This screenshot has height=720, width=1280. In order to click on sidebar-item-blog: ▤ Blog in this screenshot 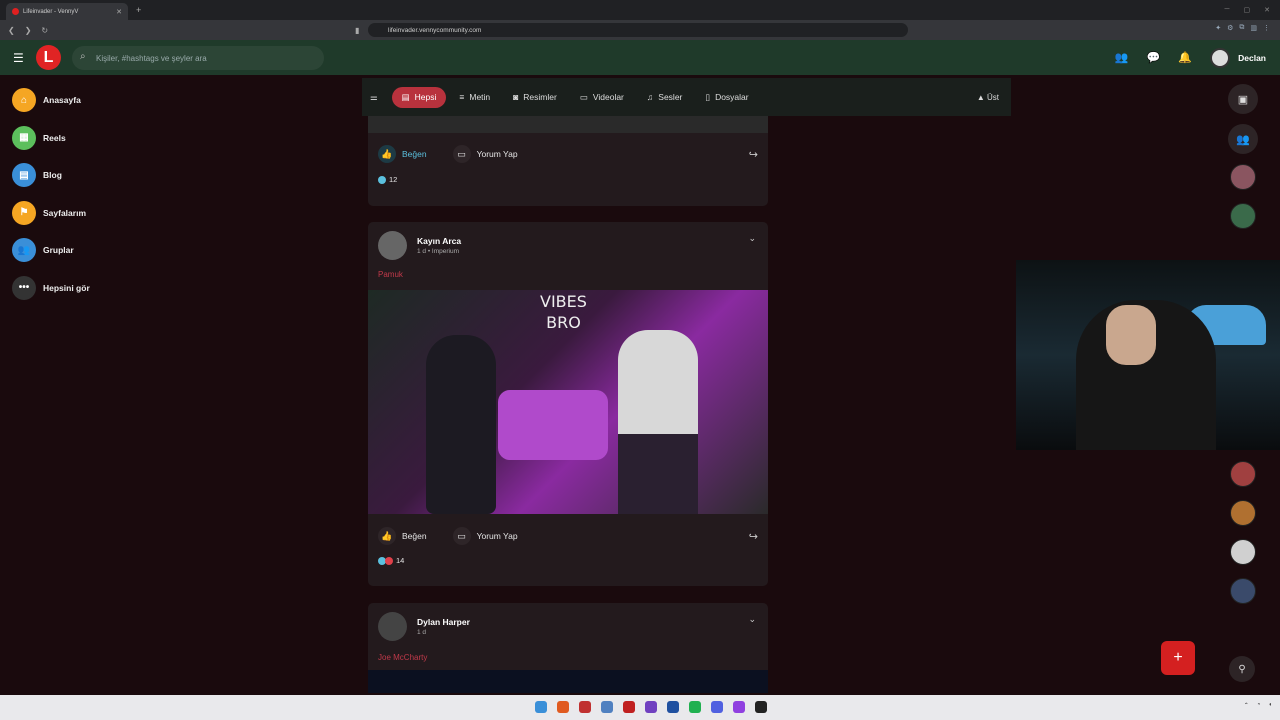, I will do `click(112, 175)`.